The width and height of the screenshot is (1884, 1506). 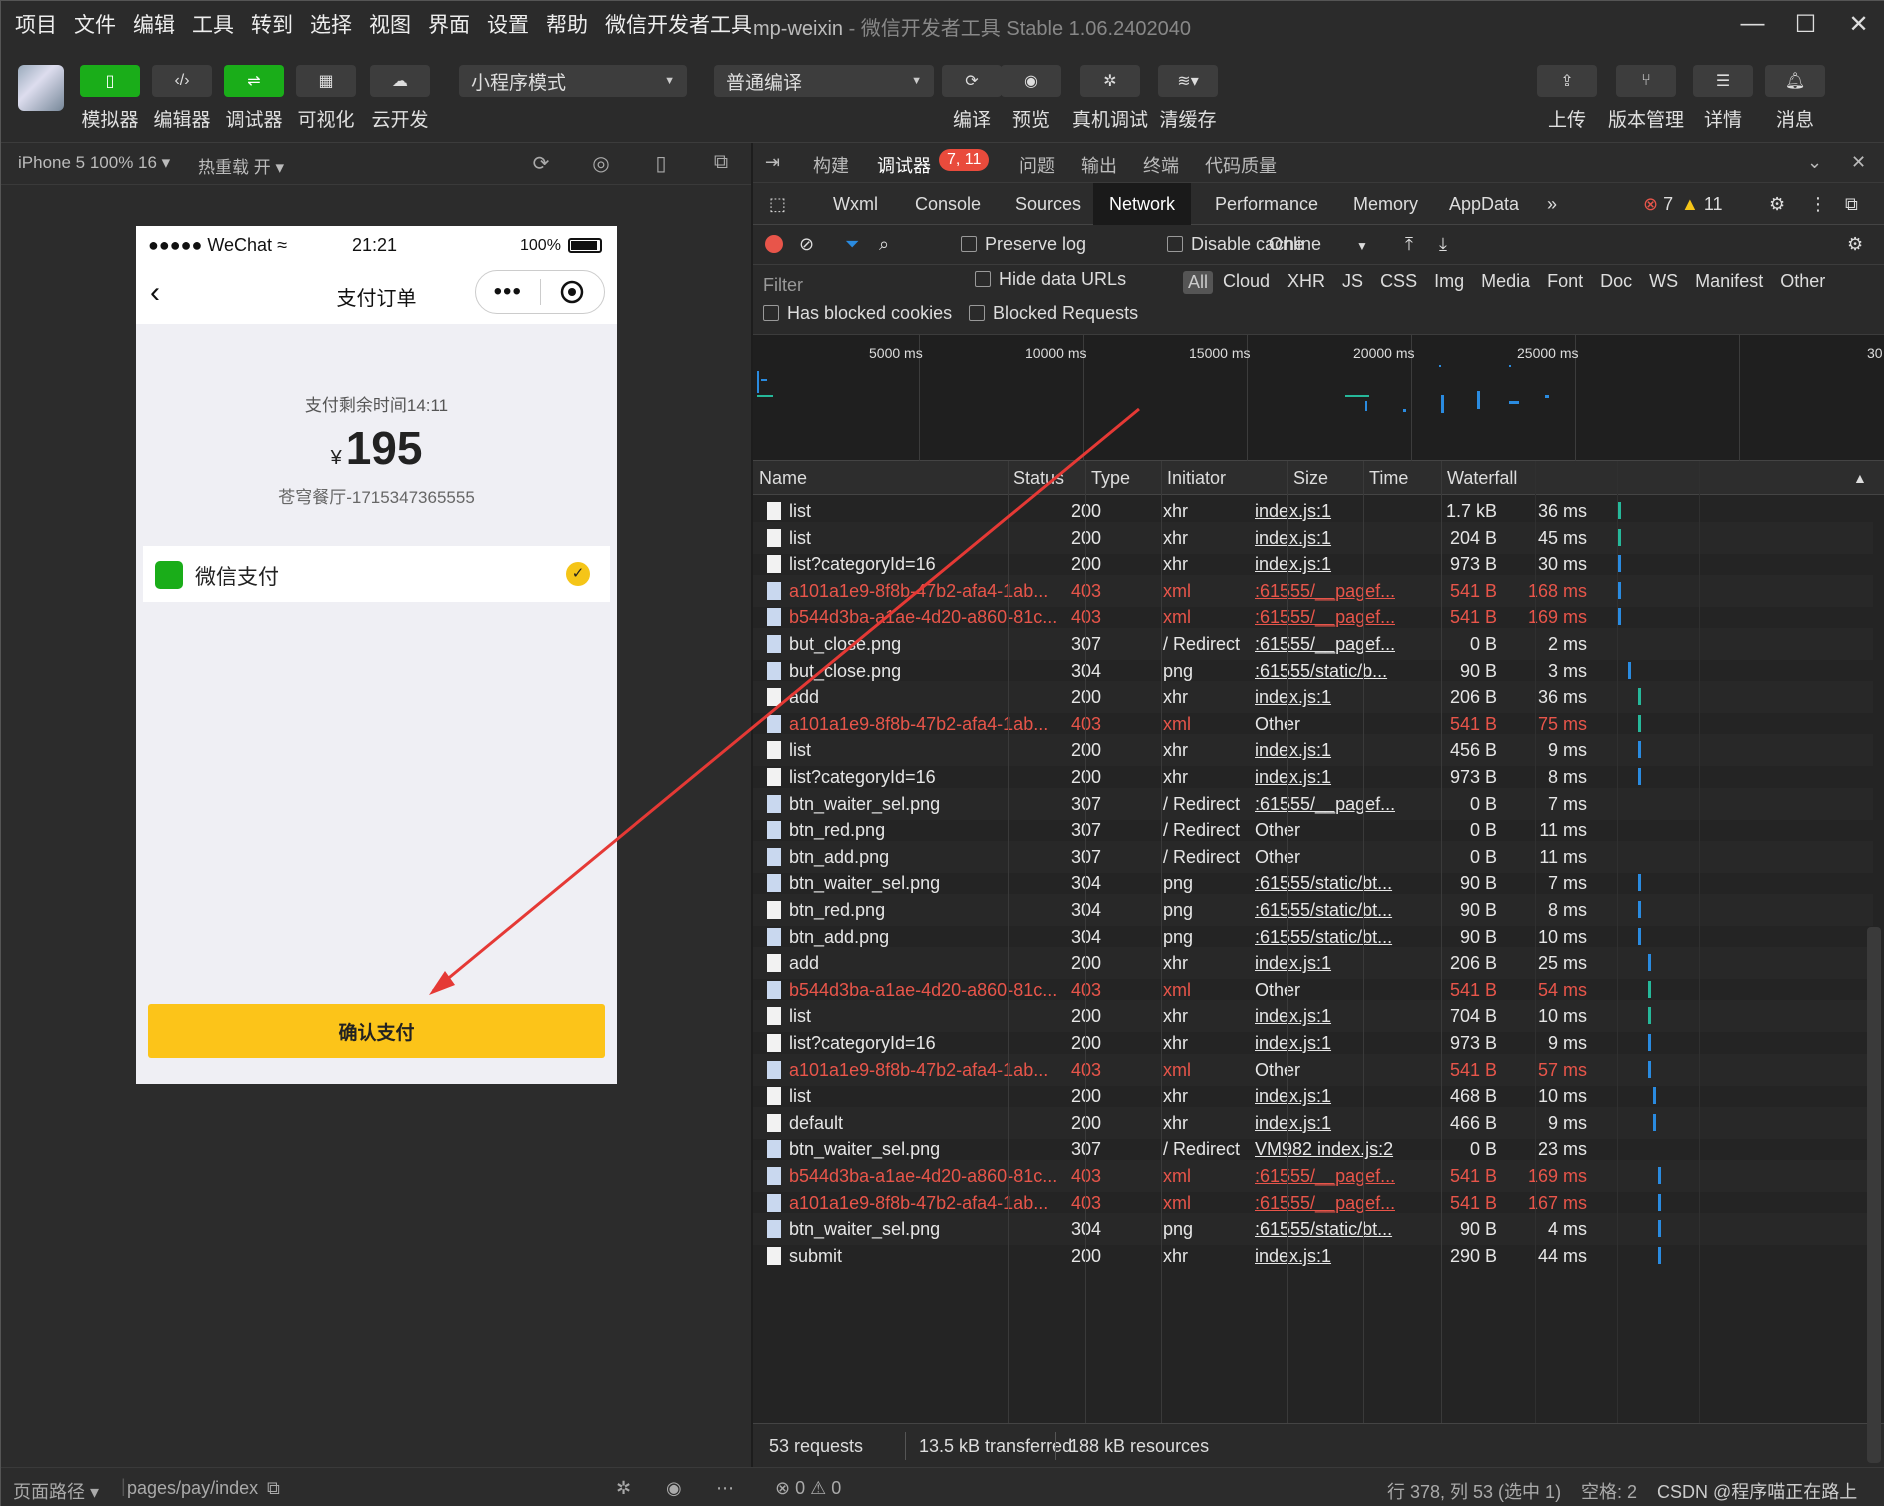 I want to click on editor-button: ‹/›, so click(x=182, y=81).